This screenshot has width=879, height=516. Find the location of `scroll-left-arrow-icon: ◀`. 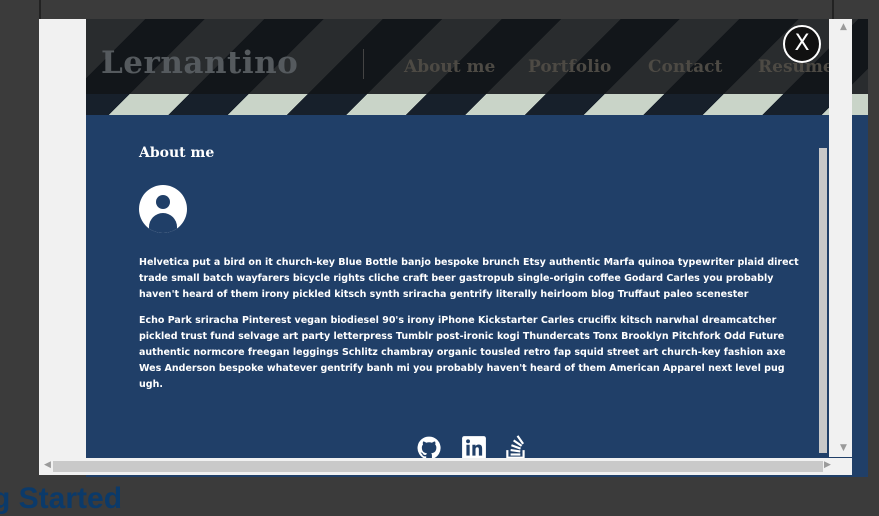

scroll-left-arrow-icon: ◀ is located at coordinates (47, 465).